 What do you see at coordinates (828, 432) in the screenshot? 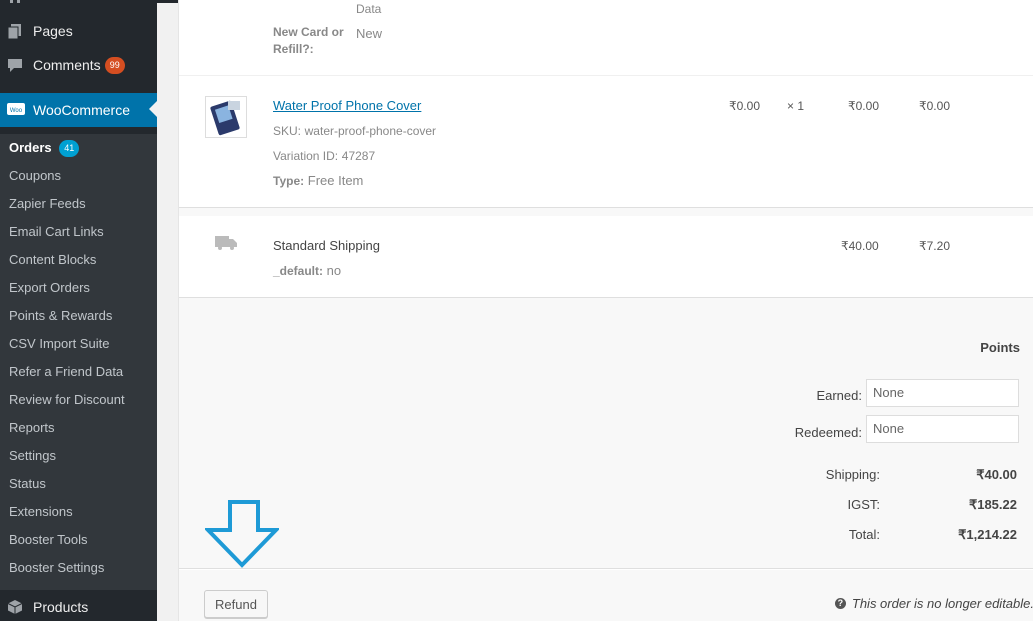
I see `redeemed-label: Redeemed:` at bounding box center [828, 432].